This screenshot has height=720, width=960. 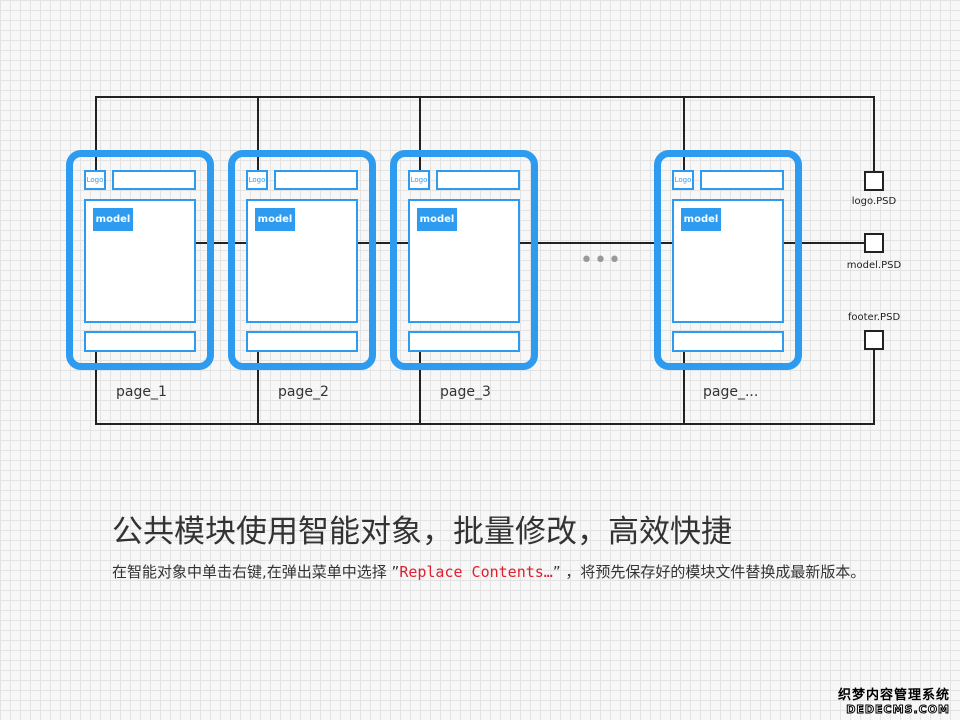 What do you see at coordinates (465, 392) in the screenshot?
I see `page-label-3: page_3` at bounding box center [465, 392].